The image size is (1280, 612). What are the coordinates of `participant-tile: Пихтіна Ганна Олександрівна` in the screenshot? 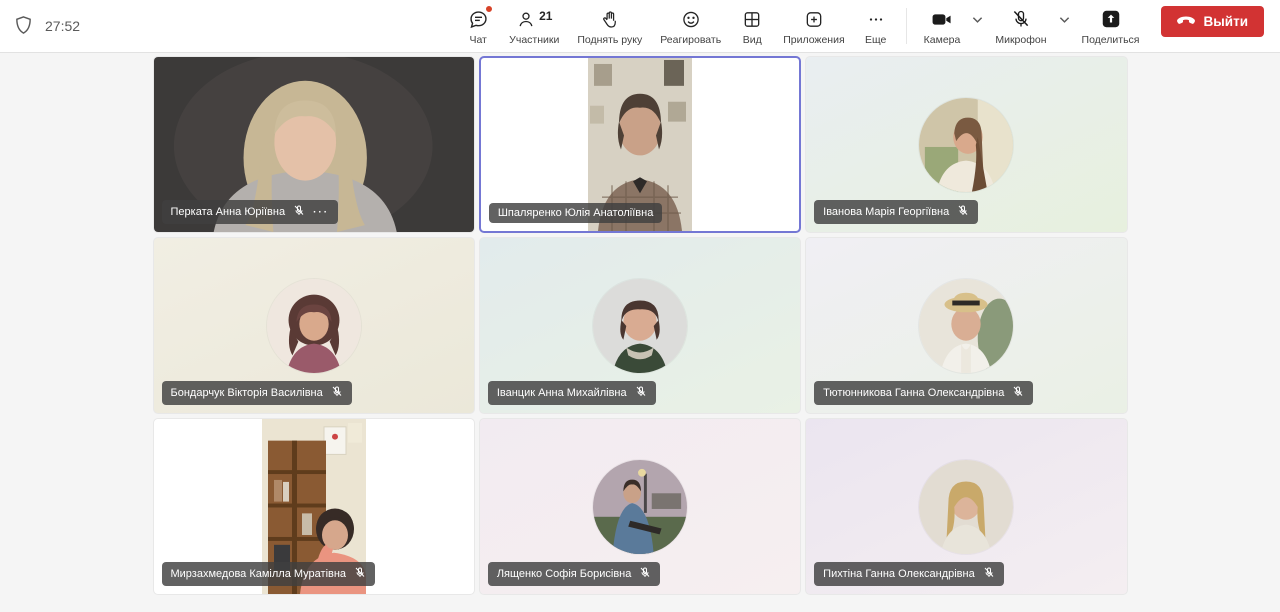 It's located at (966, 506).